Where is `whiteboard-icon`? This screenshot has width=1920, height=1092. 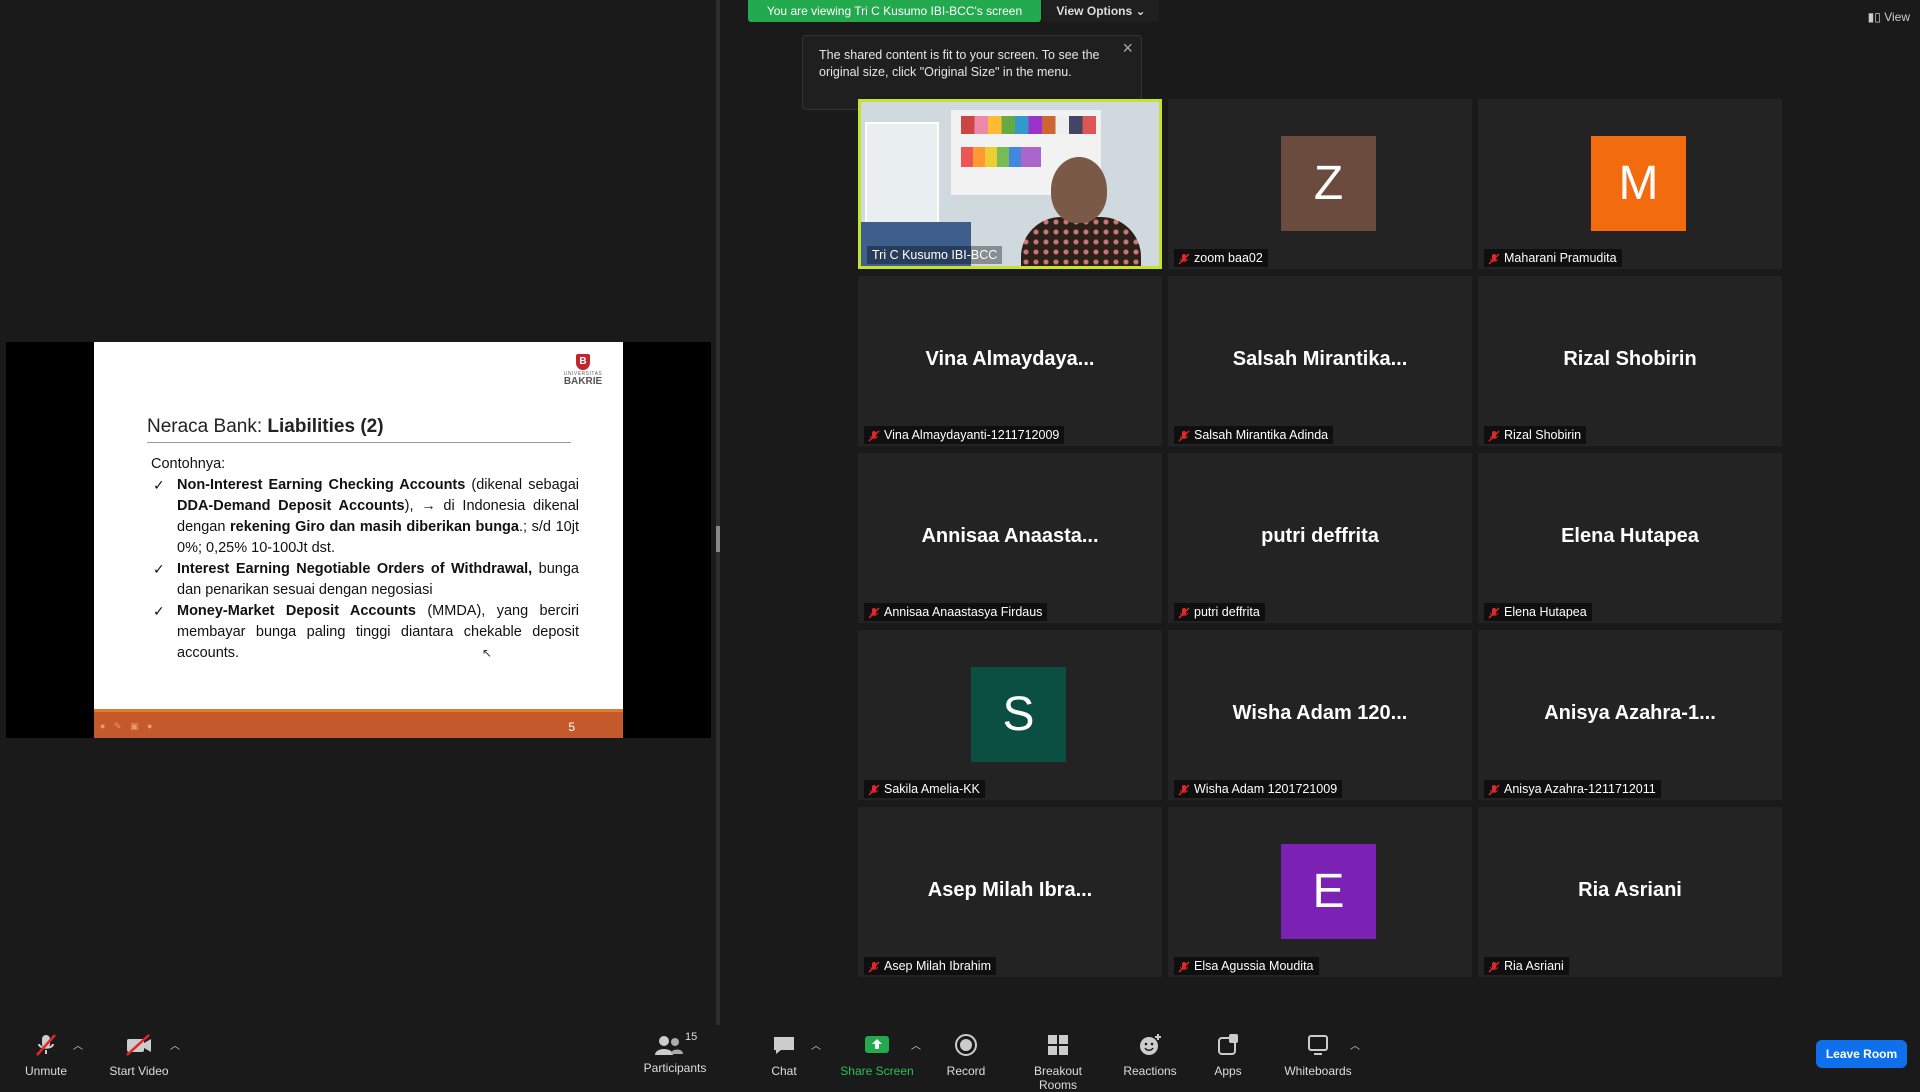
whiteboard-icon is located at coordinates (1318, 1045).